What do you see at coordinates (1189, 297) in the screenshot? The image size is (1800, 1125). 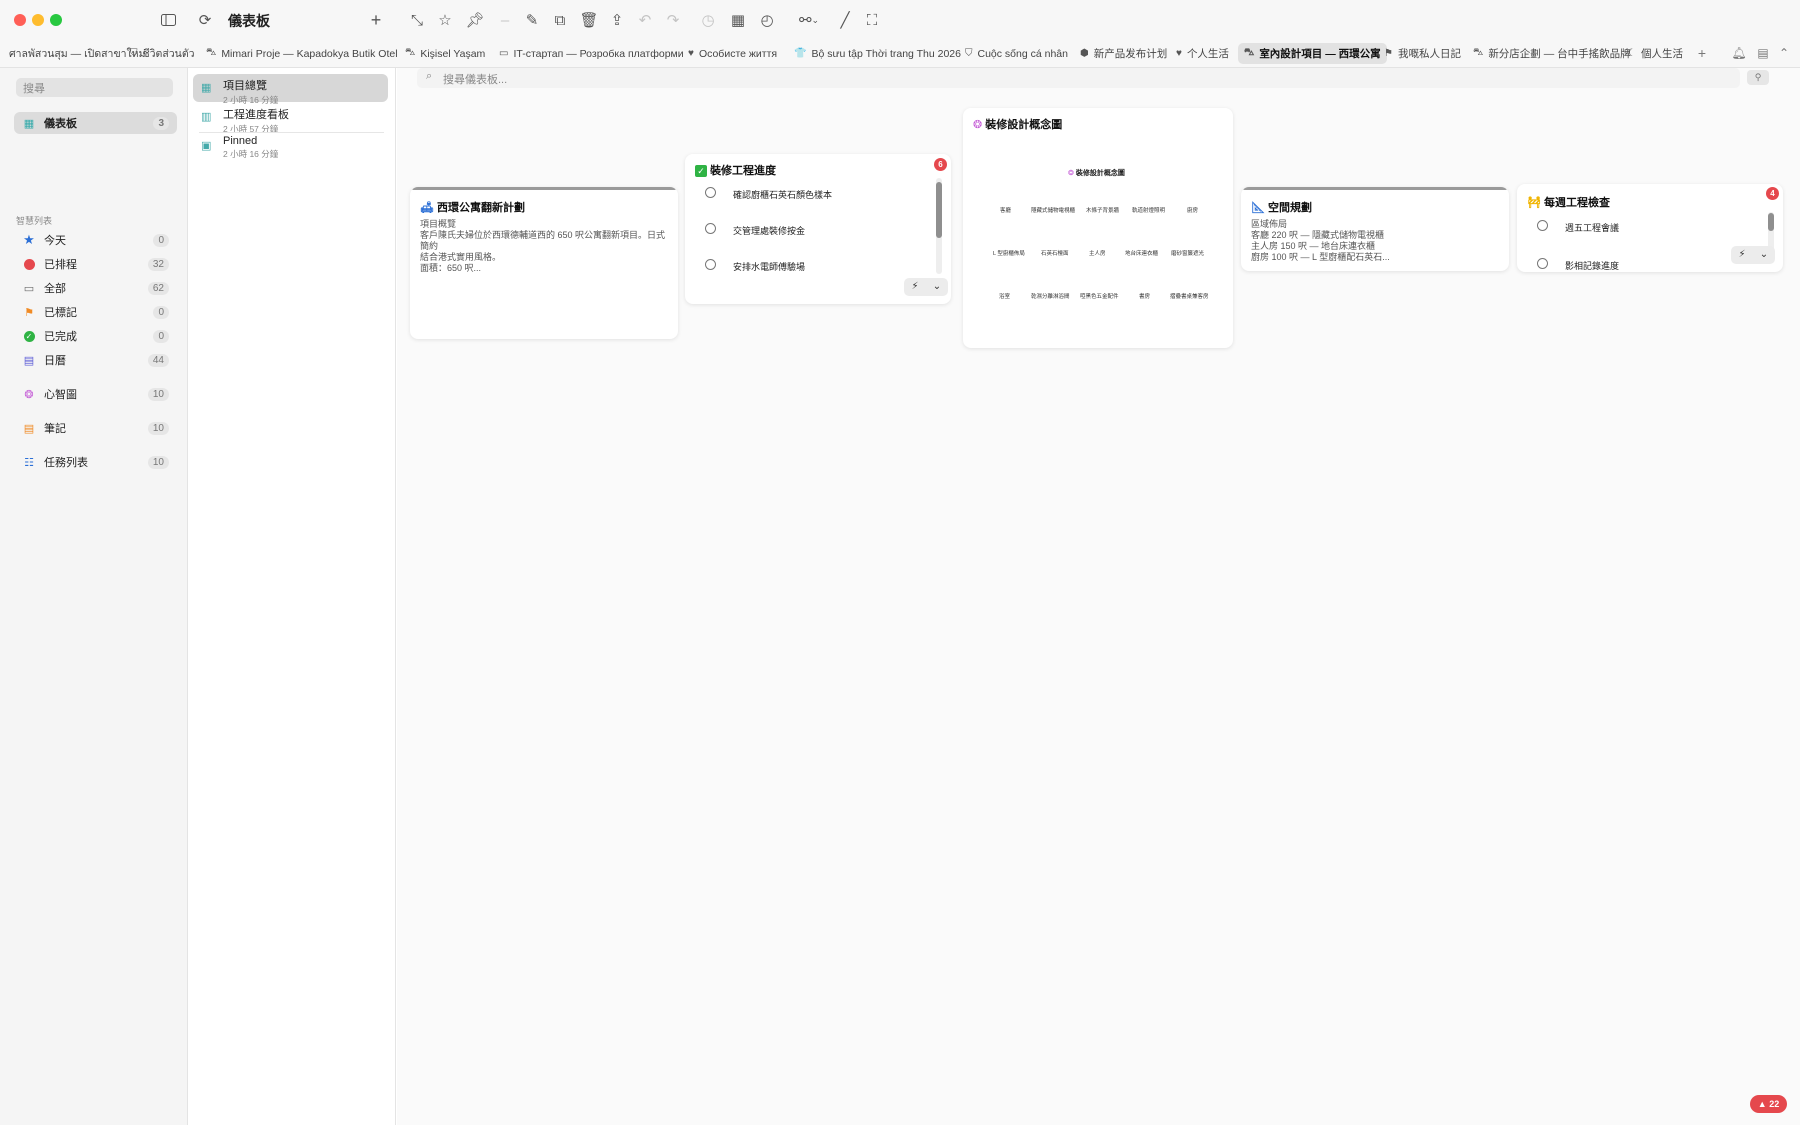 I see `mindmap-node: 摺疊書桌兼客房` at bounding box center [1189, 297].